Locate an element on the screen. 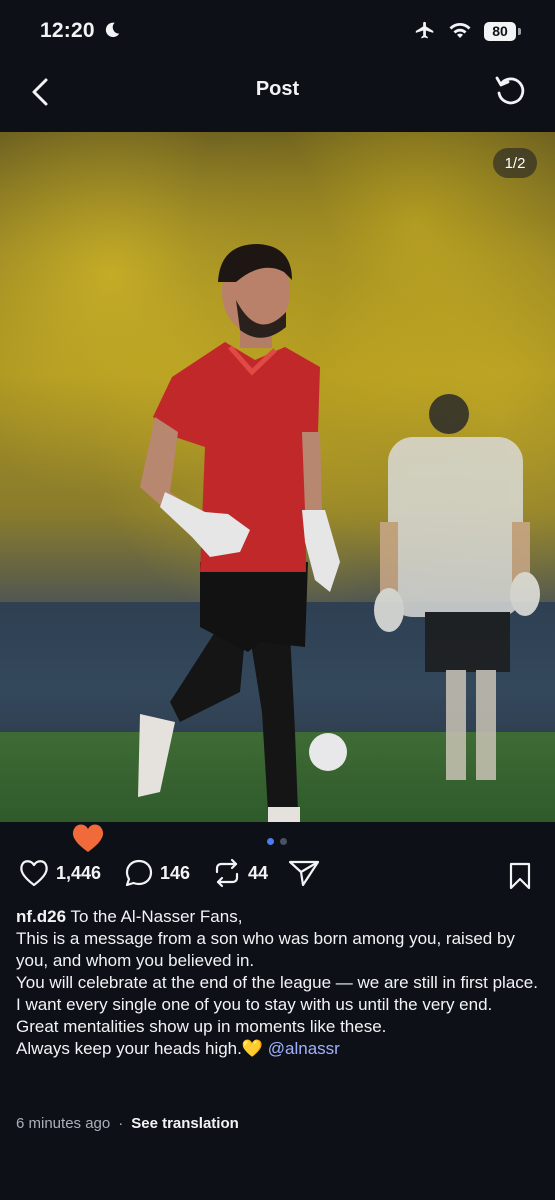 The image size is (555, 1200). top-navigation-bar: Post is located at coordinates (277, 97).